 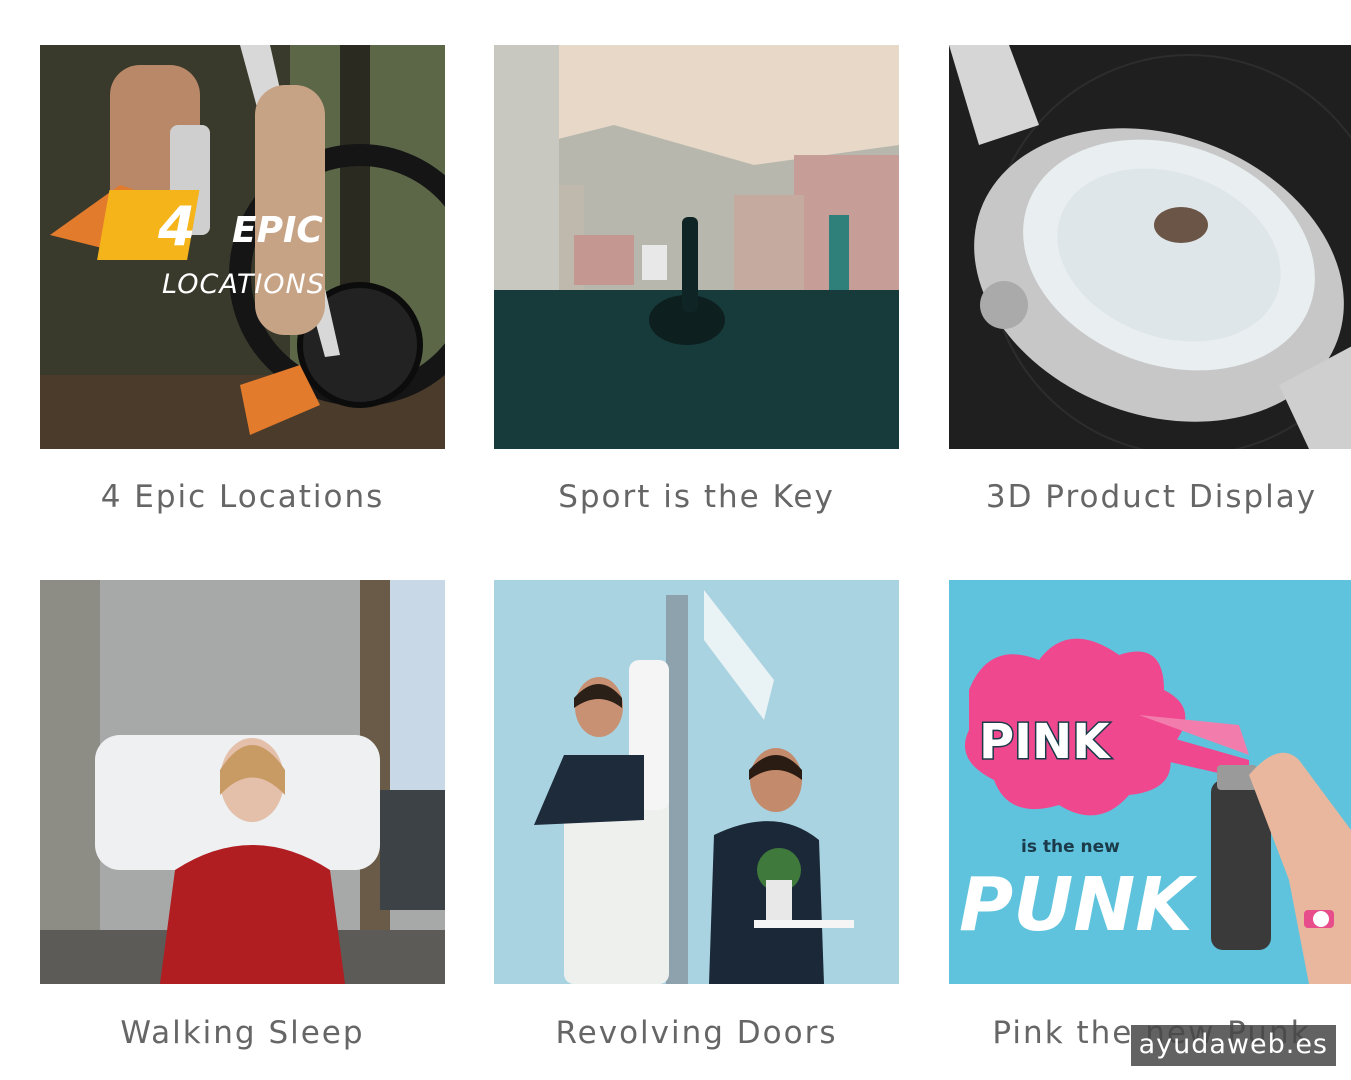 What do you see at coordinates (1233, 1045) in the screenshot?
I see `watermark-label: ayudaweb.es` at bounding box center [1233, 1045].